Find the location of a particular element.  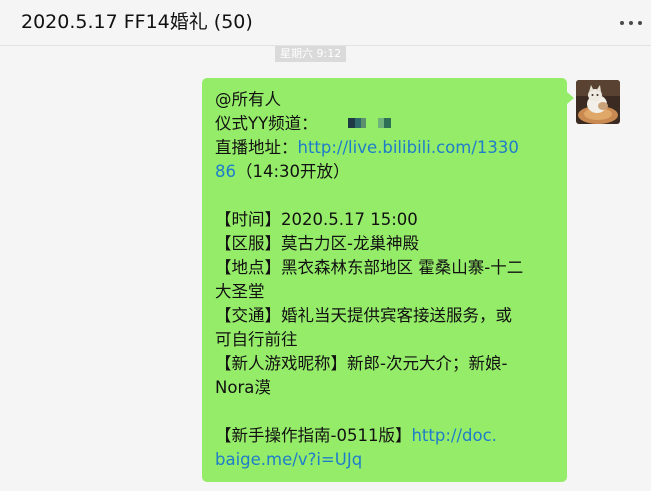

guide-label: 【新手操作指南-0511版】 is located at coordinates (313, 435).